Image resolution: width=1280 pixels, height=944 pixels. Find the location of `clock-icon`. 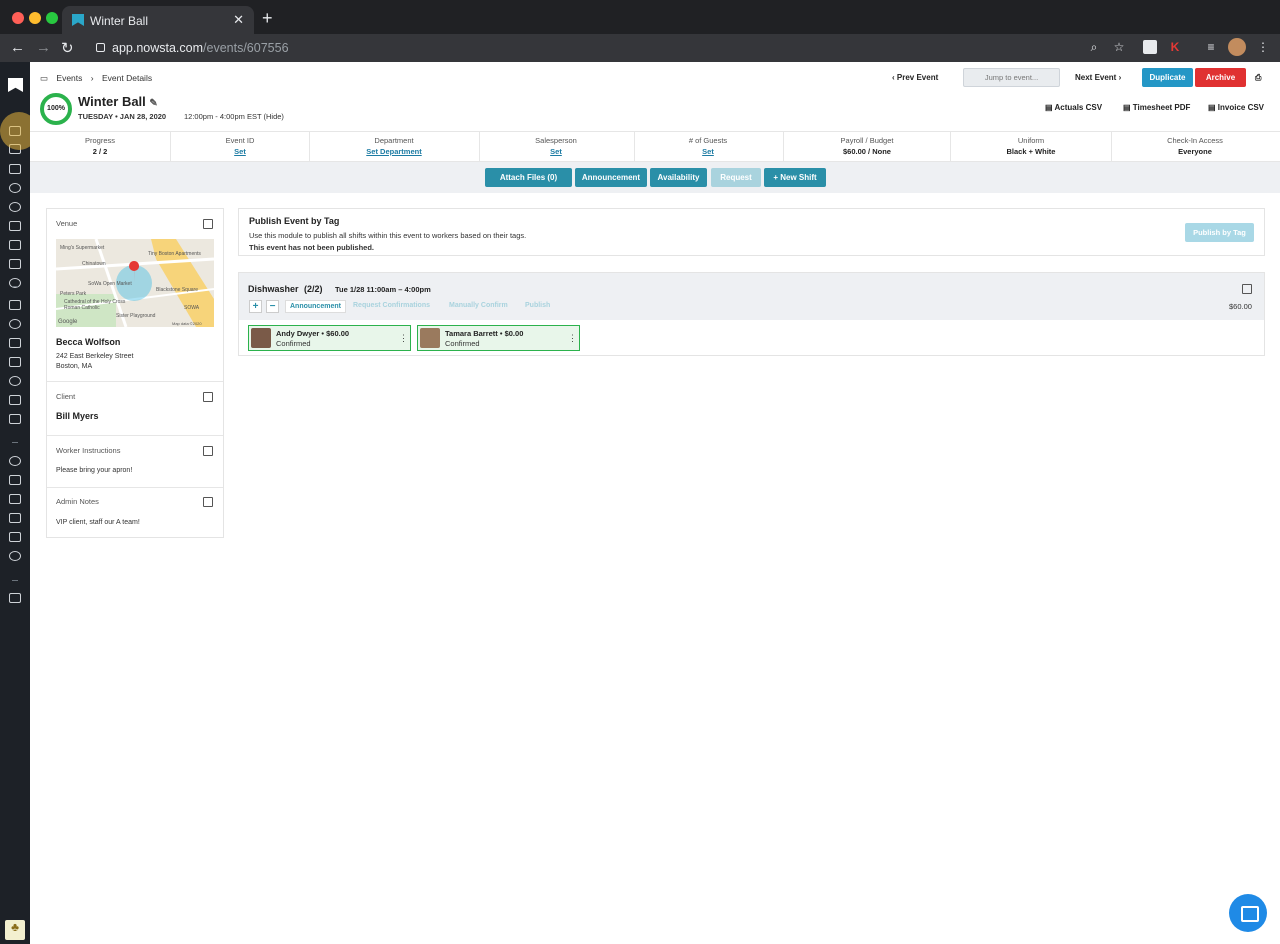

clock-icon is located at coordinates (15, 188).